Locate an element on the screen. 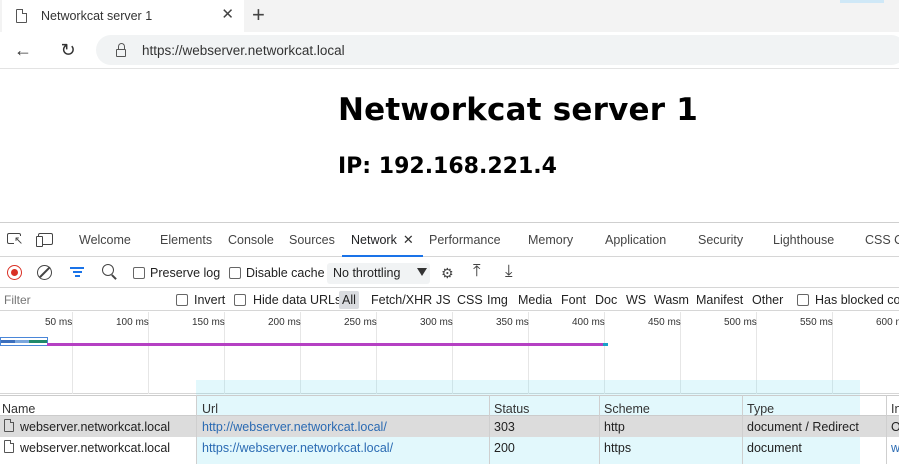  cell-initiator: w is located at coordinates (895, 448).